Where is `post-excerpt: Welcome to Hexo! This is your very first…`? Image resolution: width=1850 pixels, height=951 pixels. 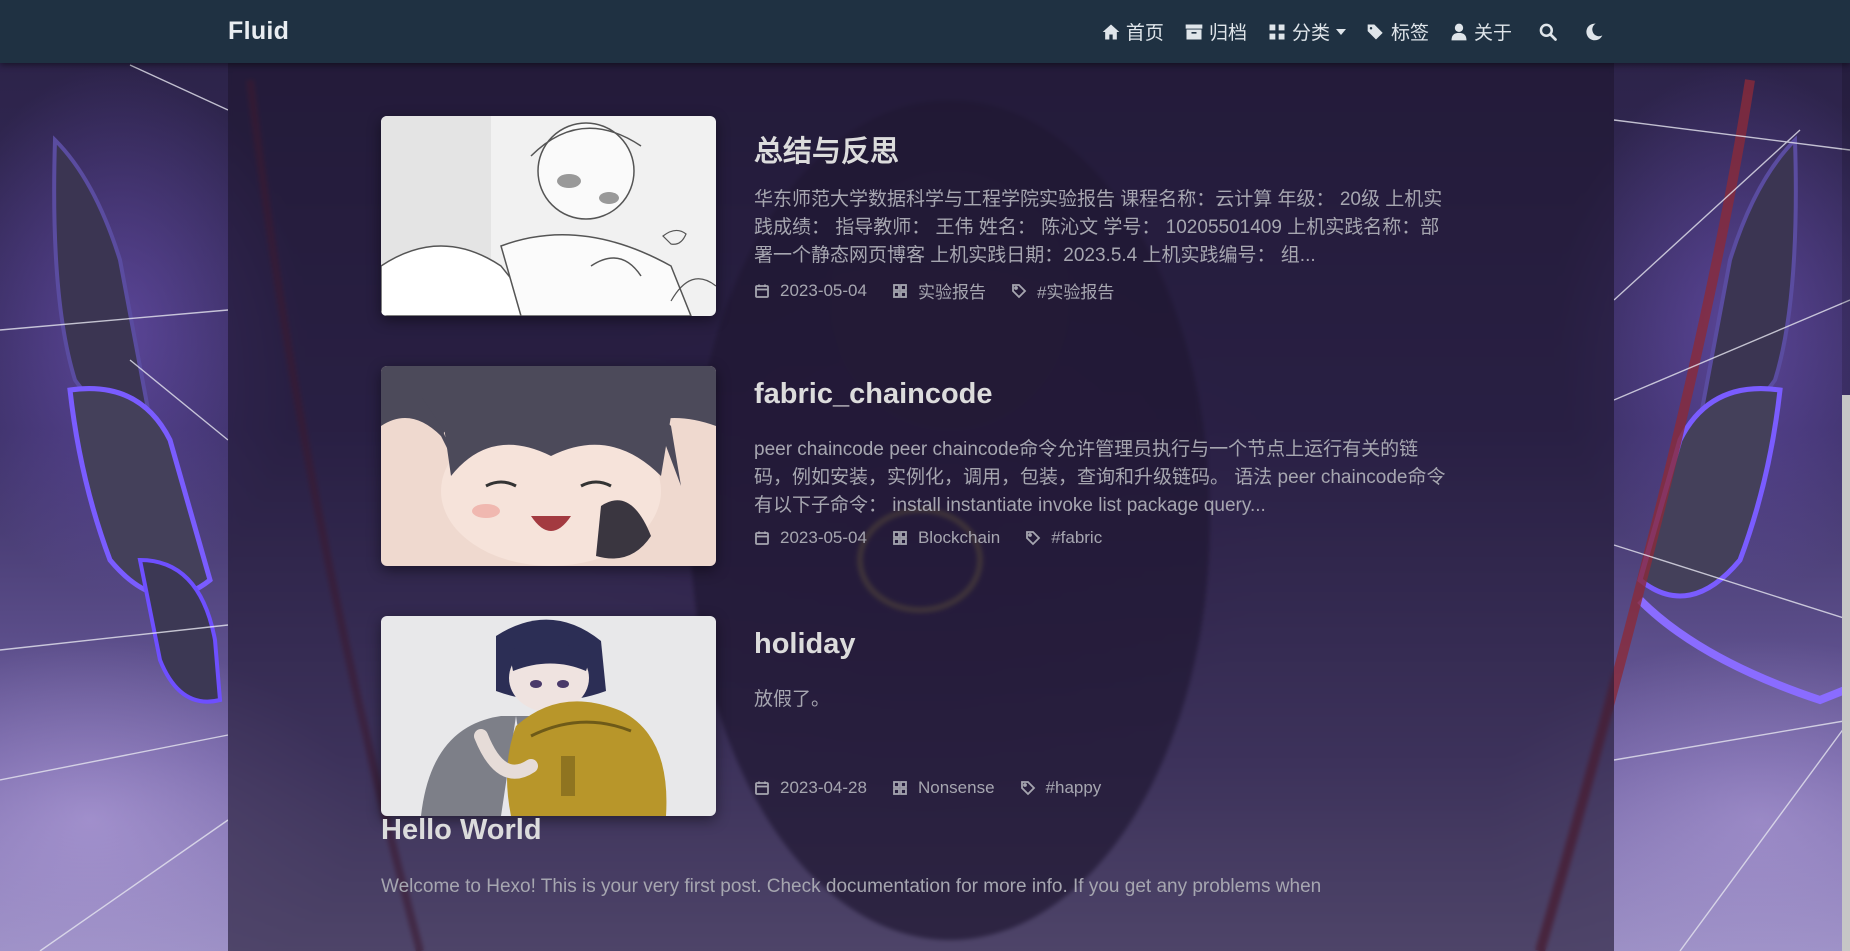 post-excerpt: Welcome to Hexo! This is your very first… is located at coordinates (918, 887).